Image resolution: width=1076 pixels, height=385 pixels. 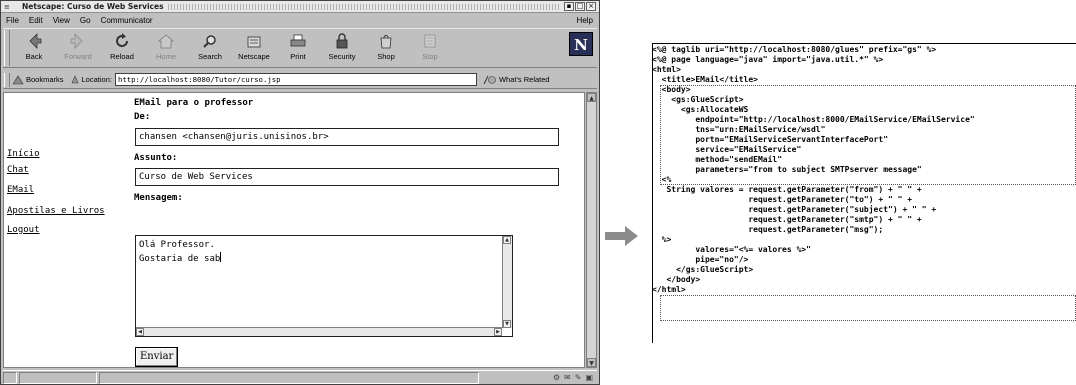 What do you see at coordinates (489, 79) in the screenshot?
I see `related-icon` at bounding box center [489, 79].